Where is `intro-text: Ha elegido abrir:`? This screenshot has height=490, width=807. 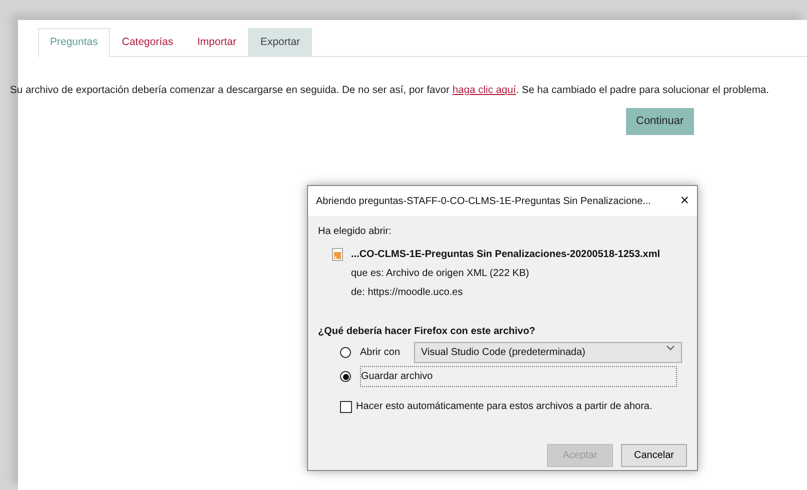
intro-text: Ha elegido abrir: is located at coordinates (355, 232).